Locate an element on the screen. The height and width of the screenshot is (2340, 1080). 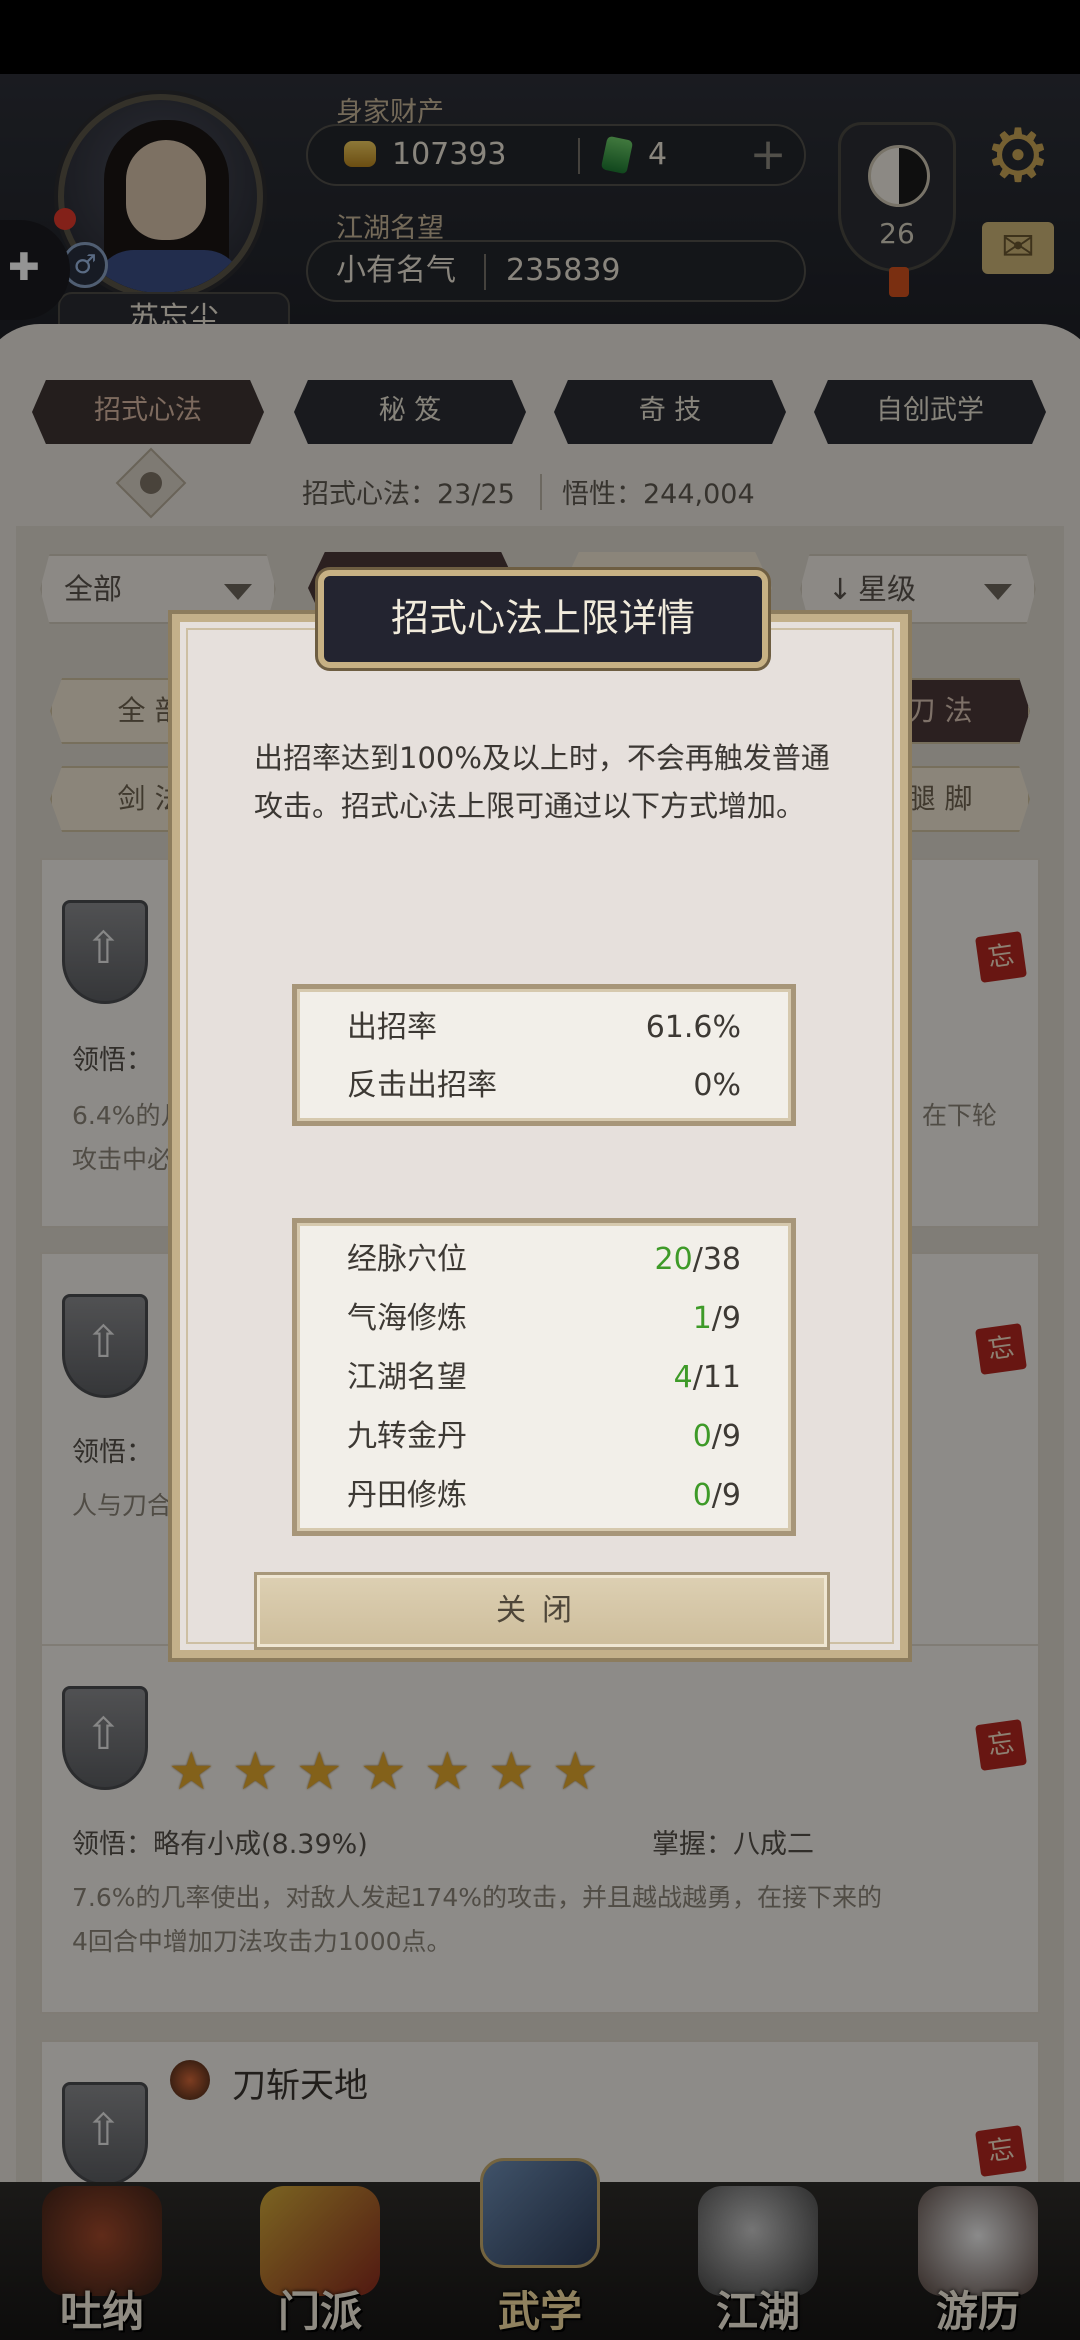
limit-row: 气海修炼 1/9 is located at coordinates (544, 1318).